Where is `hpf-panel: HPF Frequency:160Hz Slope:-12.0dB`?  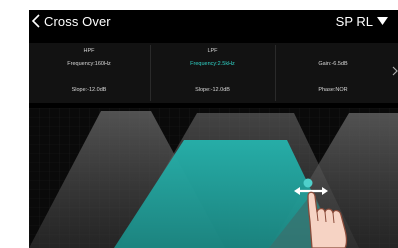 hpf-panel: HPF Frequency:160Hz Slope:-12.0dB is located at coordinates (89, 73).